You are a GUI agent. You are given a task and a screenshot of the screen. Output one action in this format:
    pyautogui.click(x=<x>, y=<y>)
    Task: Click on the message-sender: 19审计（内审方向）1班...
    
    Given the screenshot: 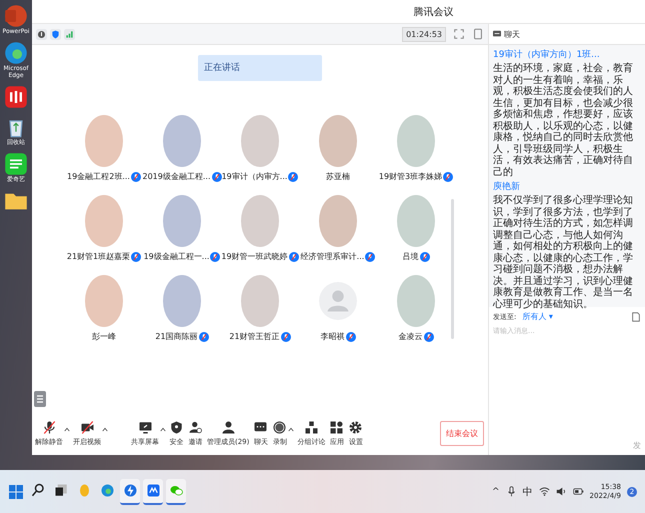 What is the action you would take?
    pyautogui.click(x=567, y=54)
    